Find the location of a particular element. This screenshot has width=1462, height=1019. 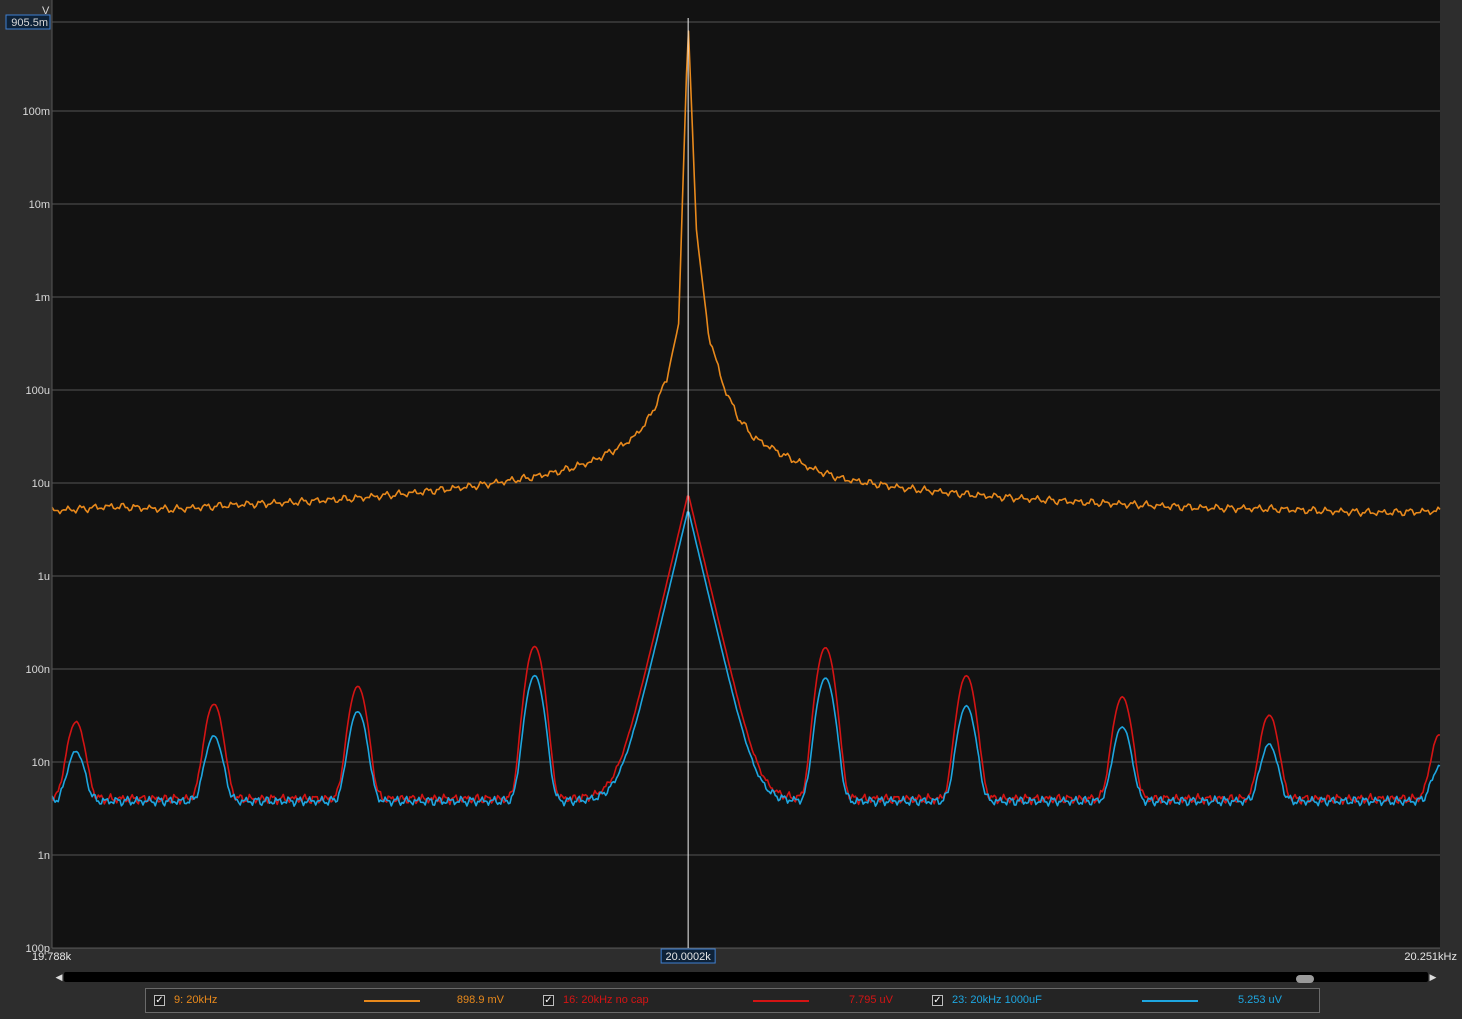

y-tick-label: 100u is located at coordinates (38, 391).